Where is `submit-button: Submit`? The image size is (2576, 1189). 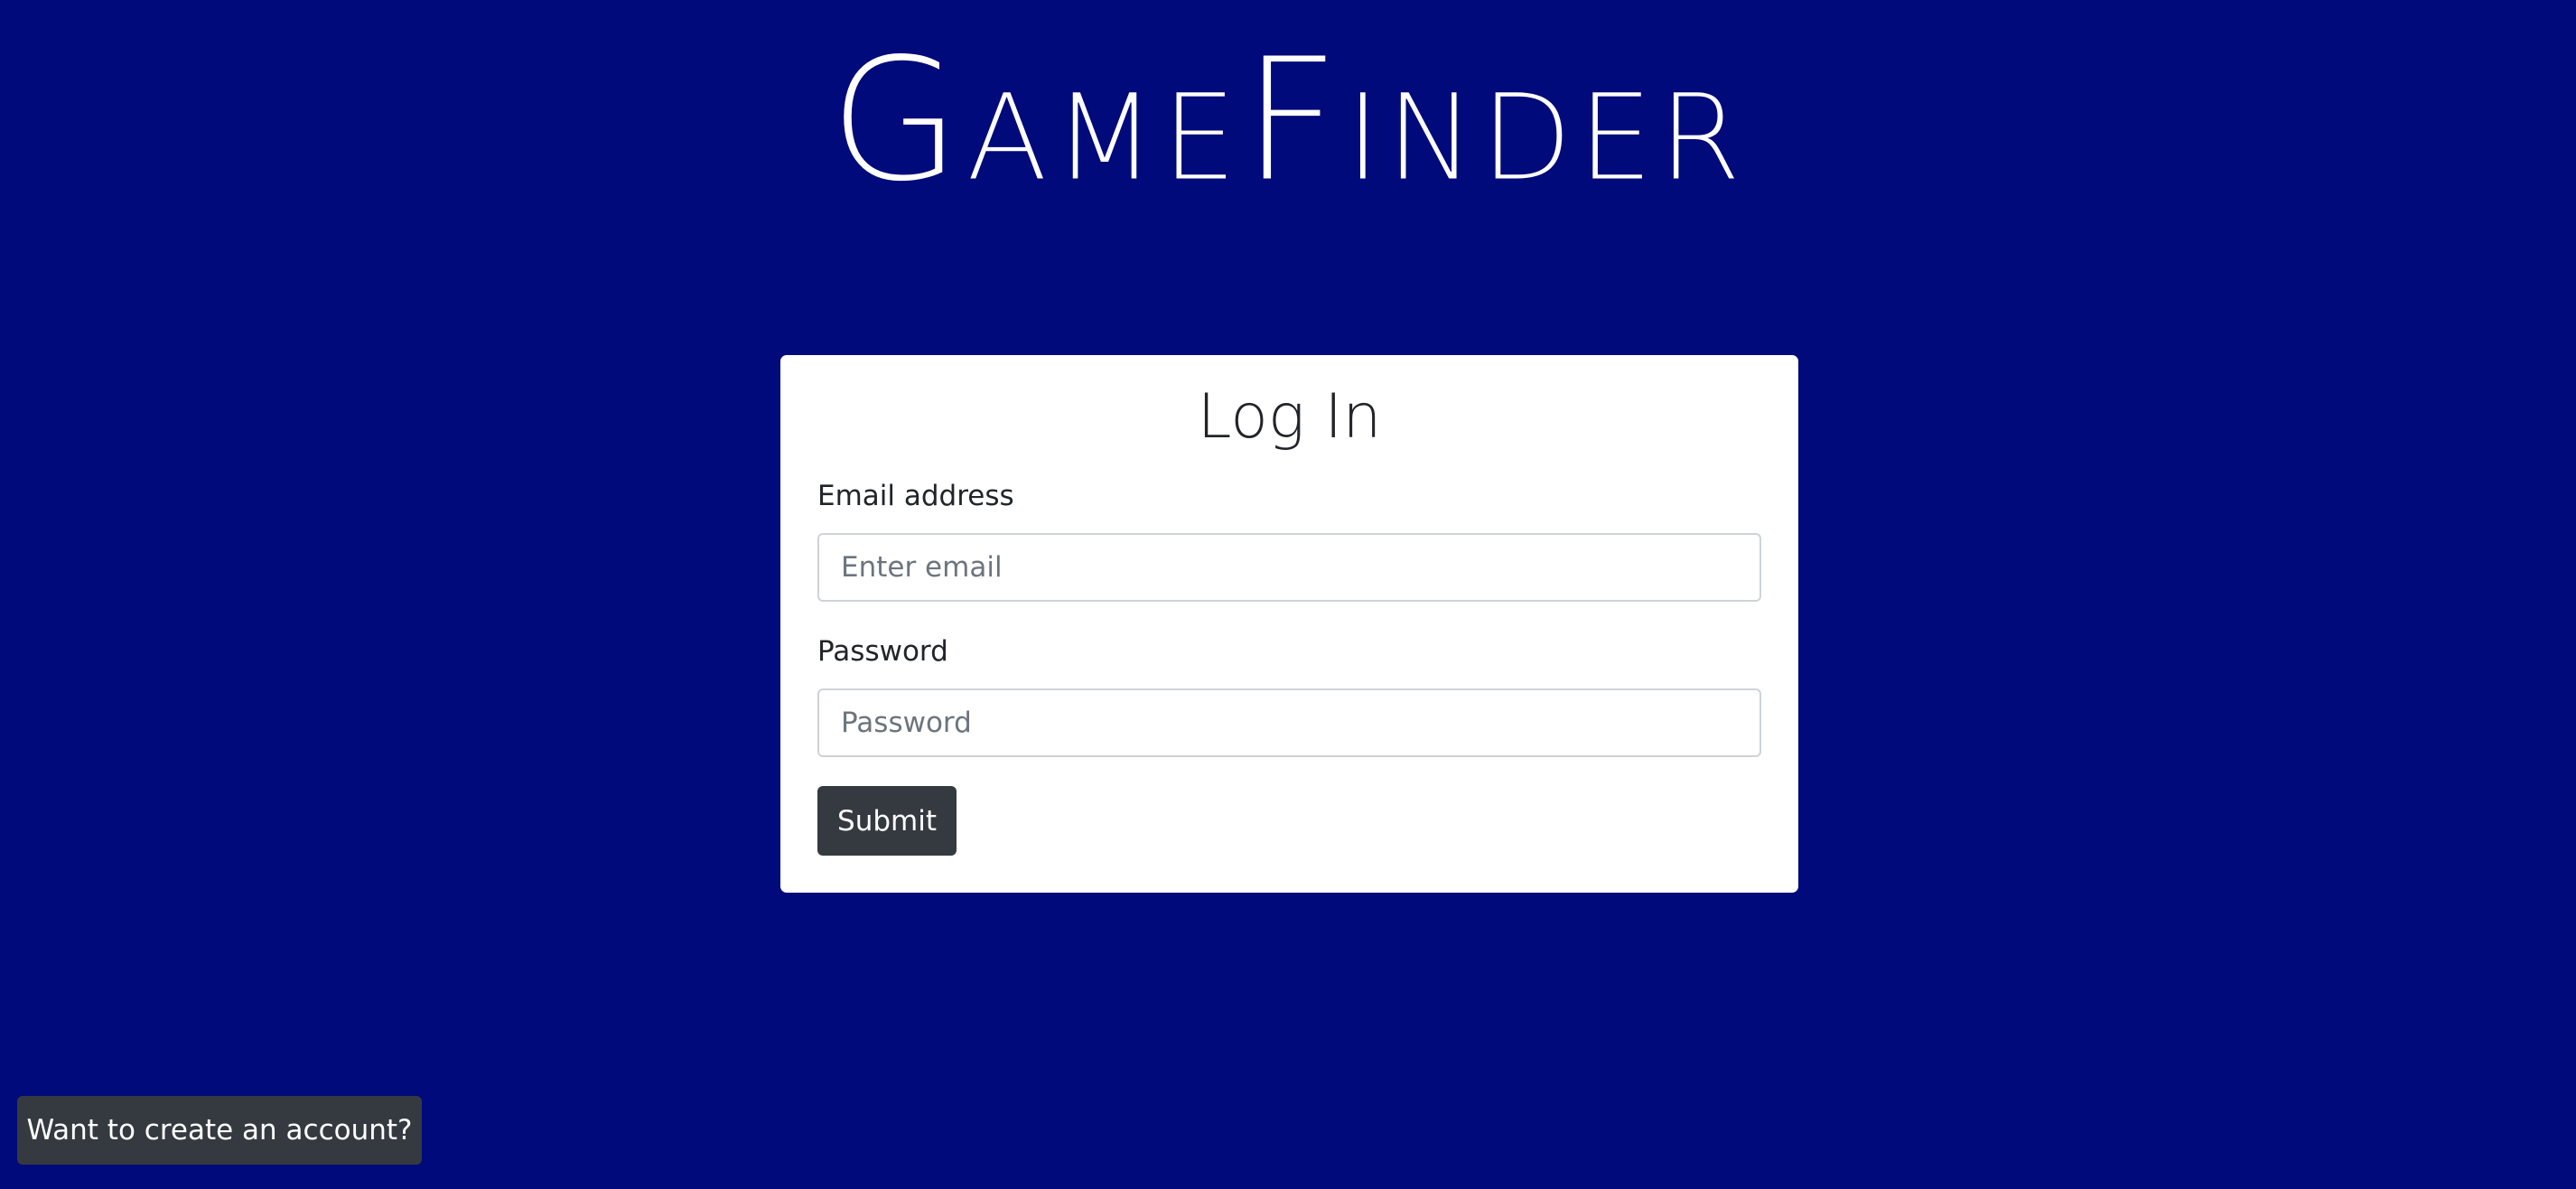 submit-button: Submit is located at coordinates (887, 821).